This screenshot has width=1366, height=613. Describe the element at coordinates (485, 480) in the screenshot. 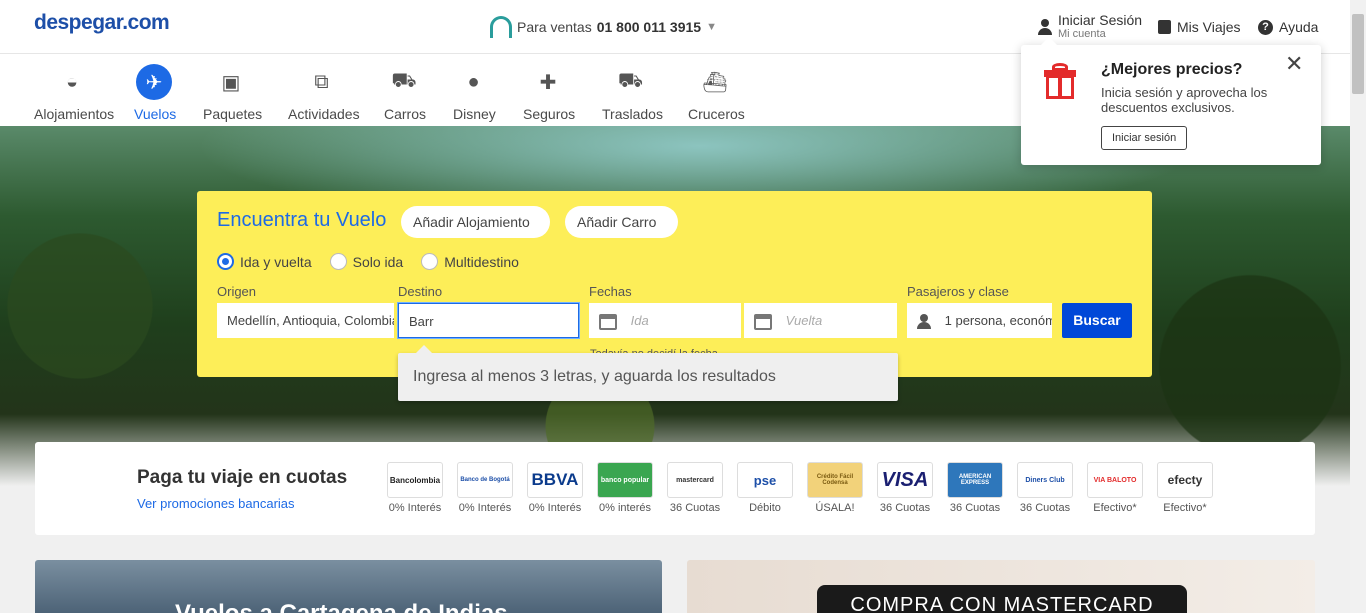

I see `bank-logo: Banco de Bogotá` at that location.